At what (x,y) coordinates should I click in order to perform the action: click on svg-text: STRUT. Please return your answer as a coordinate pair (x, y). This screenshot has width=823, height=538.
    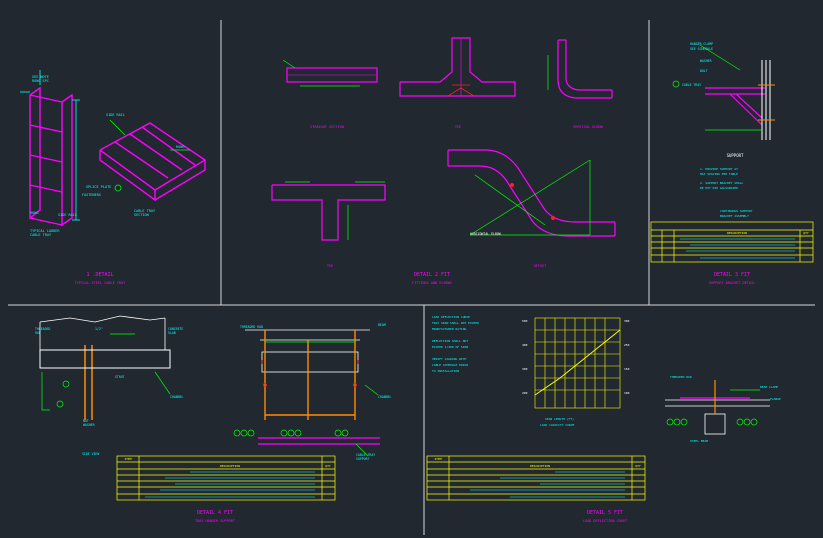
    Looking at the image, I should click on (120, 377).